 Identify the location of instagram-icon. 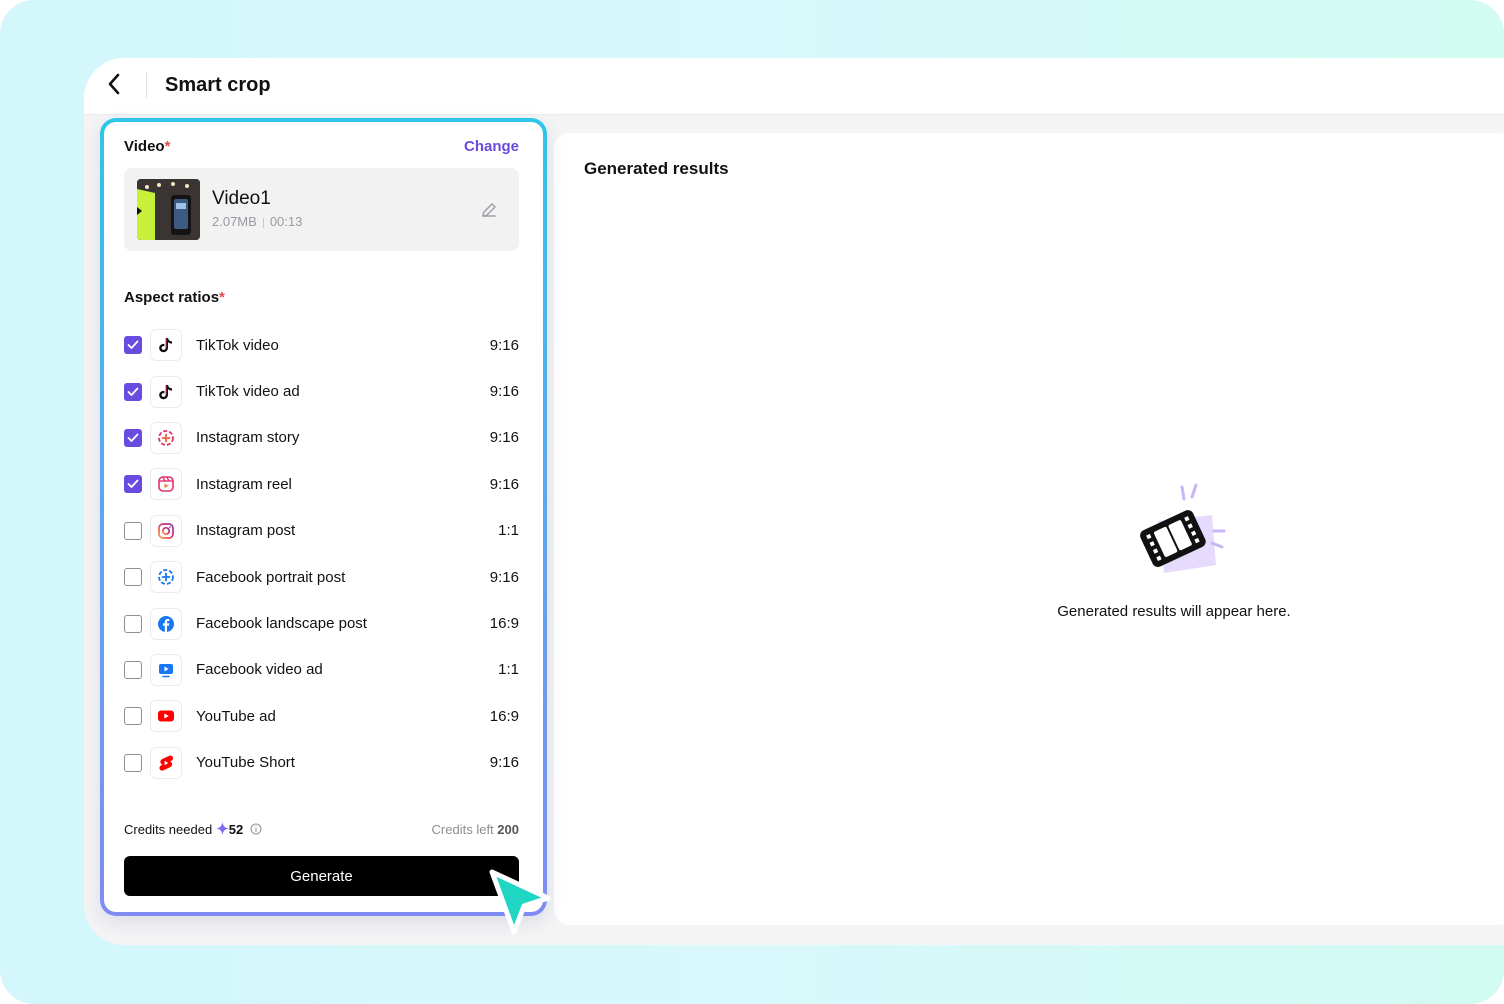
(166, 530).